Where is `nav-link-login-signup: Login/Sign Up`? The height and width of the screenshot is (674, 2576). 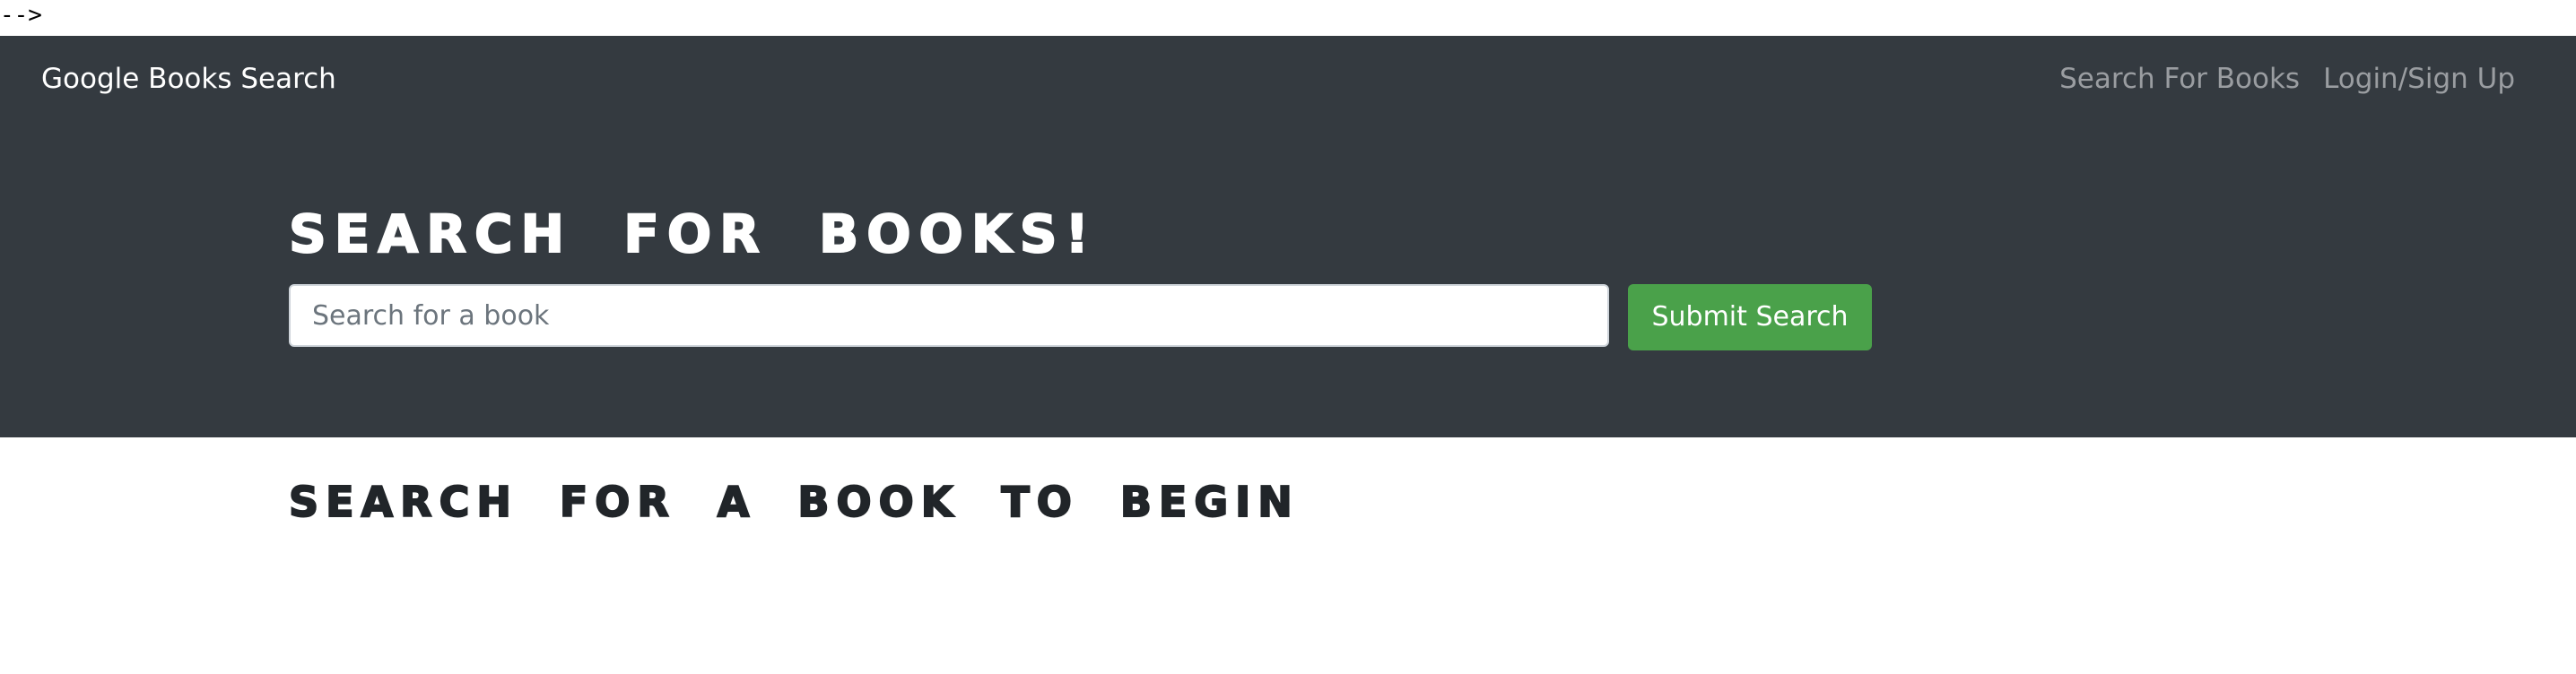 nav-link-login-signup: Login/Sign Up is located at coordinates (2419, 79).